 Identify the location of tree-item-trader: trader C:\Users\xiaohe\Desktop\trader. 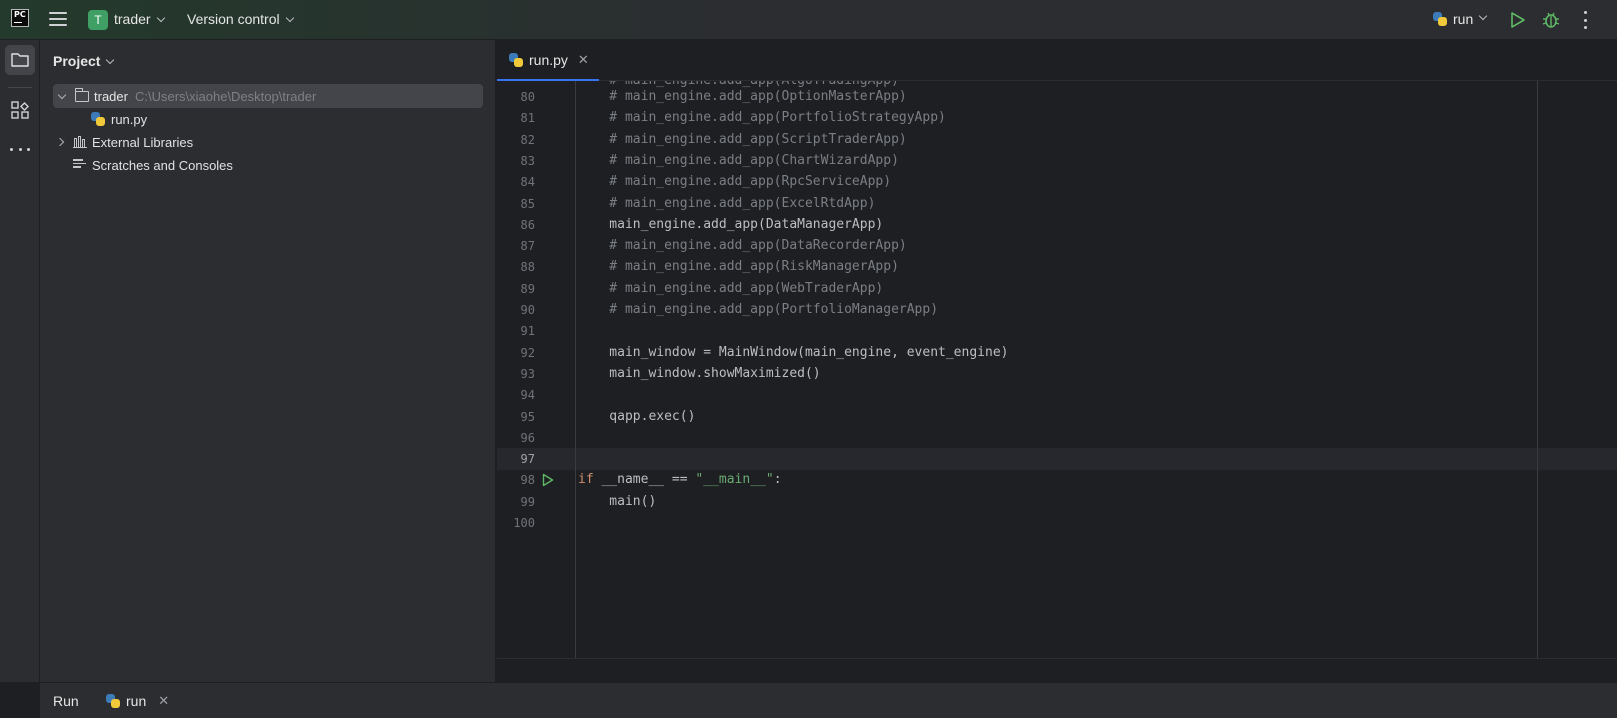
(268, 96).